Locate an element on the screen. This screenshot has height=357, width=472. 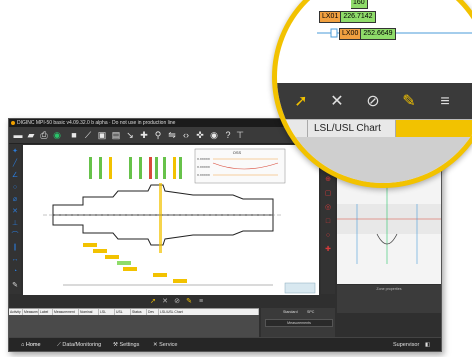
print-icon: ⎙ is located at coordinates (44, 135).